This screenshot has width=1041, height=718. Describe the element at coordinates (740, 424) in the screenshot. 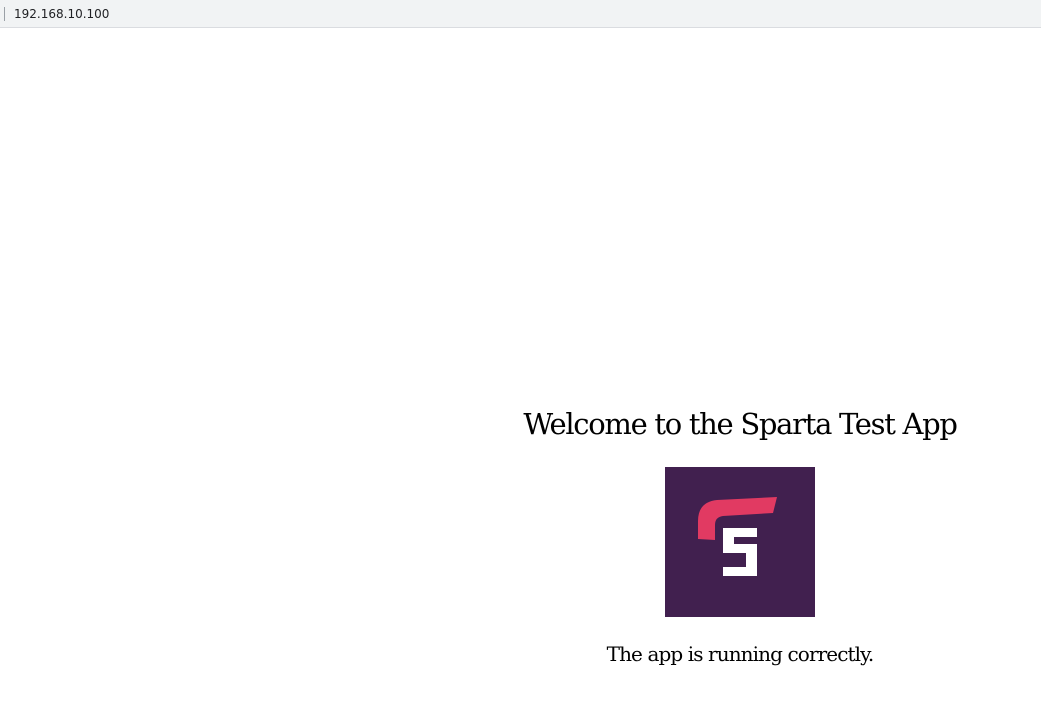

I see `page-title: Welcome to the Sparta Test App` at that location.